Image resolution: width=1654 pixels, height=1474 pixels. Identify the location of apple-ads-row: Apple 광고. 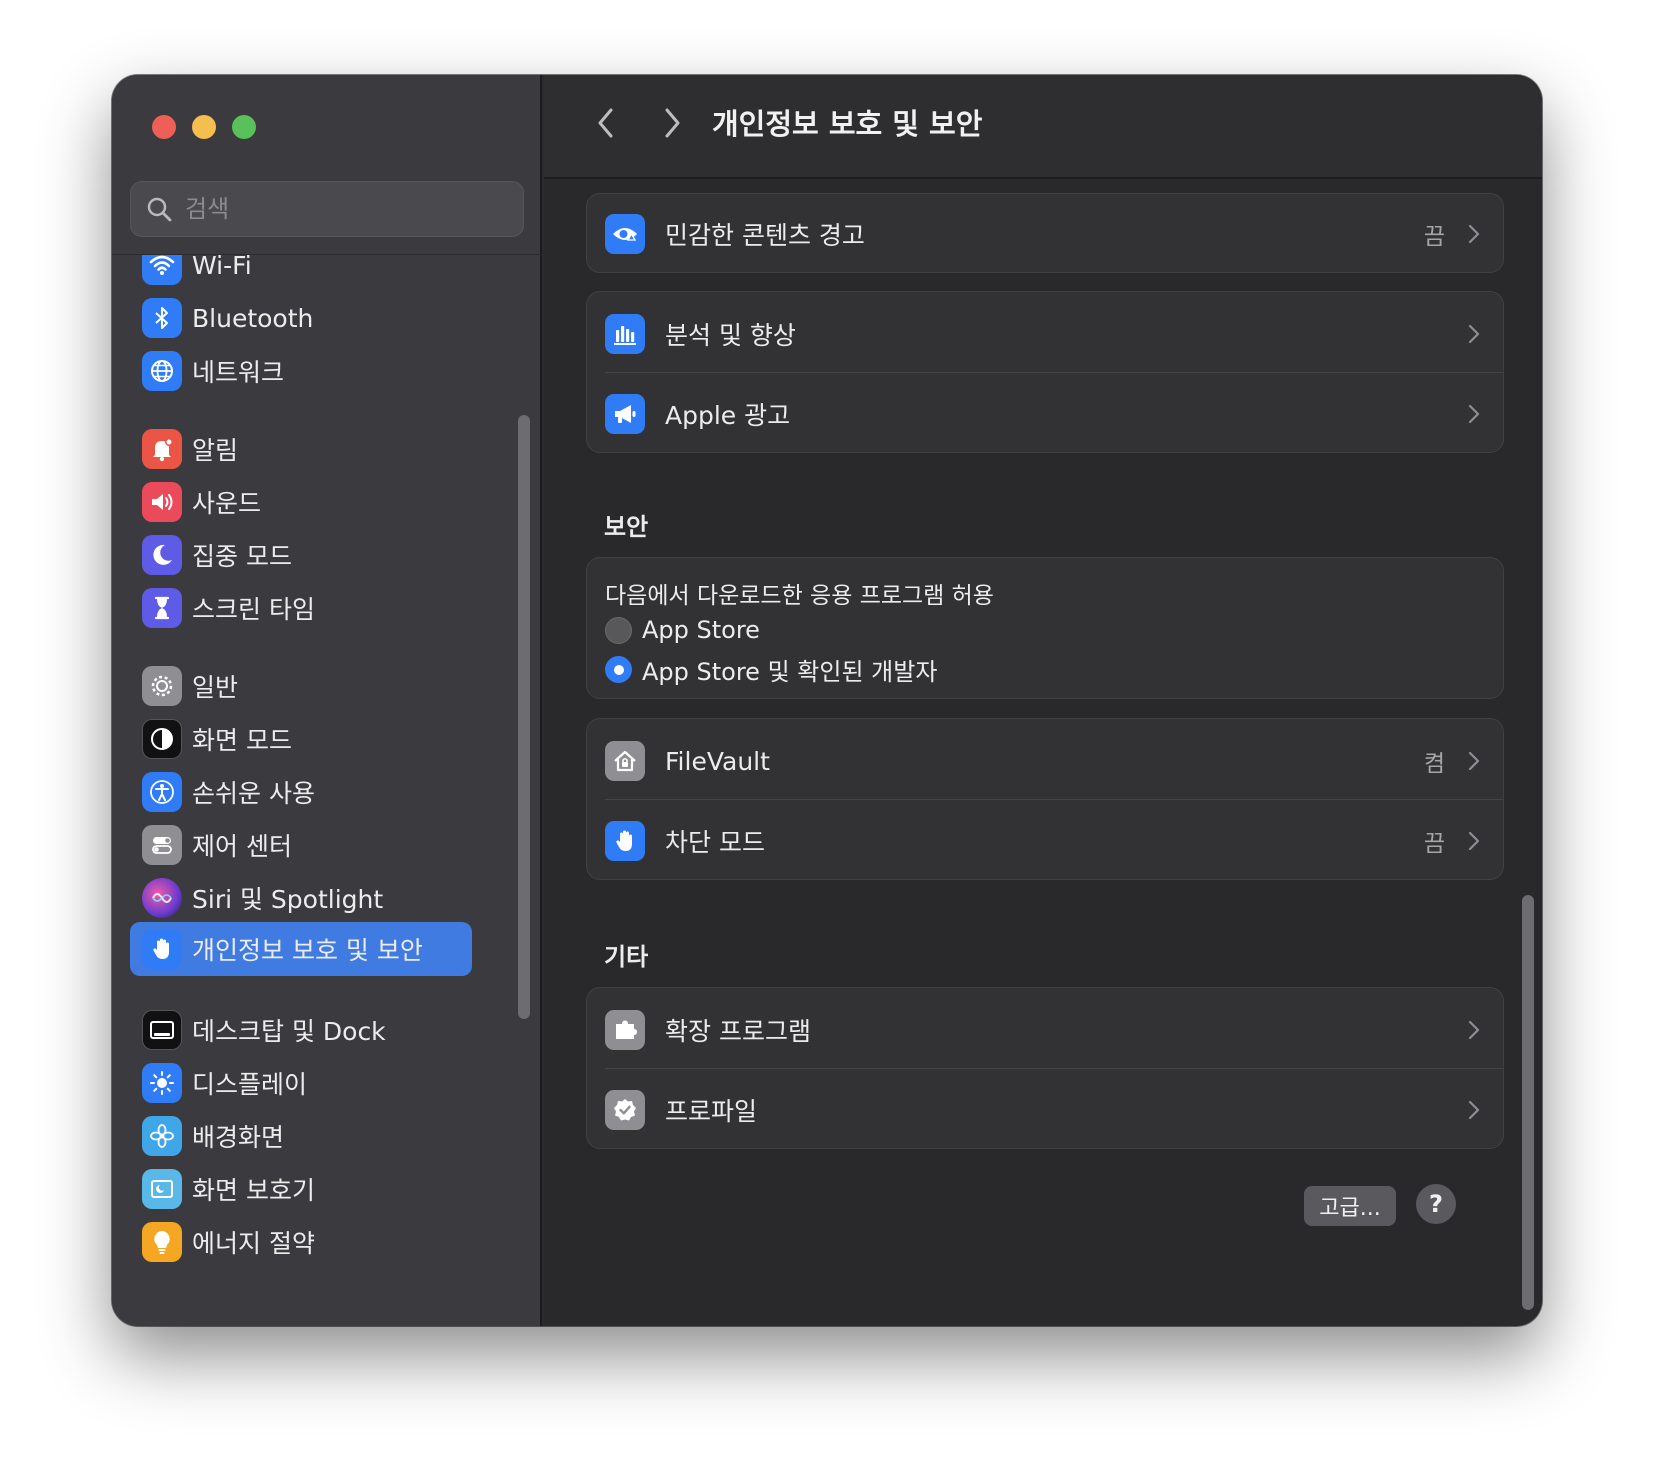
(1045, 414).